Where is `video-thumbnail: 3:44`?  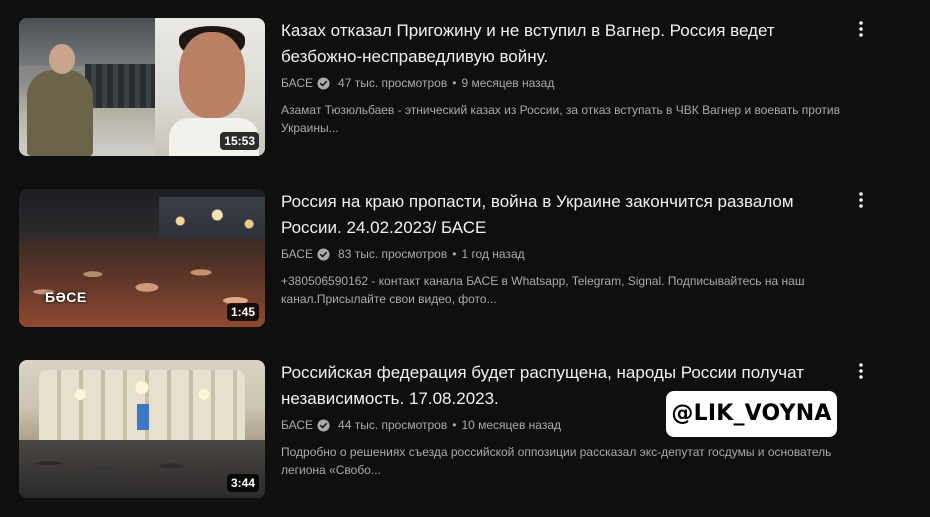
video-thumbnail: 3:44 is located at coordinates (142, 429).